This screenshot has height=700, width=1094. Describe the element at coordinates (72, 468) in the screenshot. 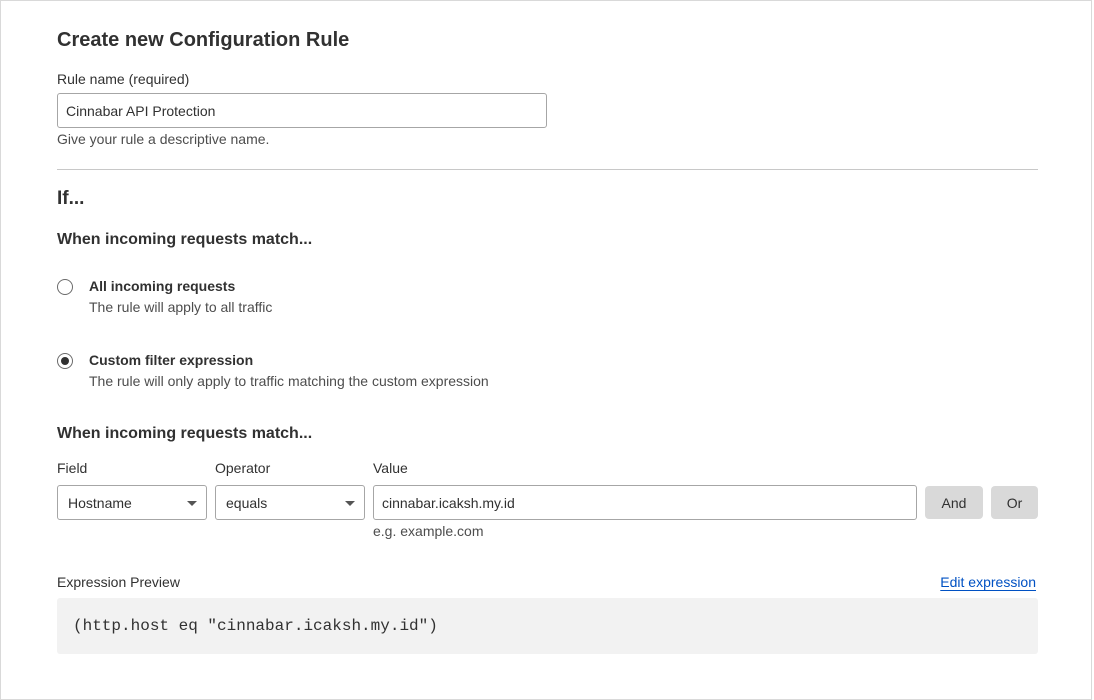

I see `field-label: Field` at that location.